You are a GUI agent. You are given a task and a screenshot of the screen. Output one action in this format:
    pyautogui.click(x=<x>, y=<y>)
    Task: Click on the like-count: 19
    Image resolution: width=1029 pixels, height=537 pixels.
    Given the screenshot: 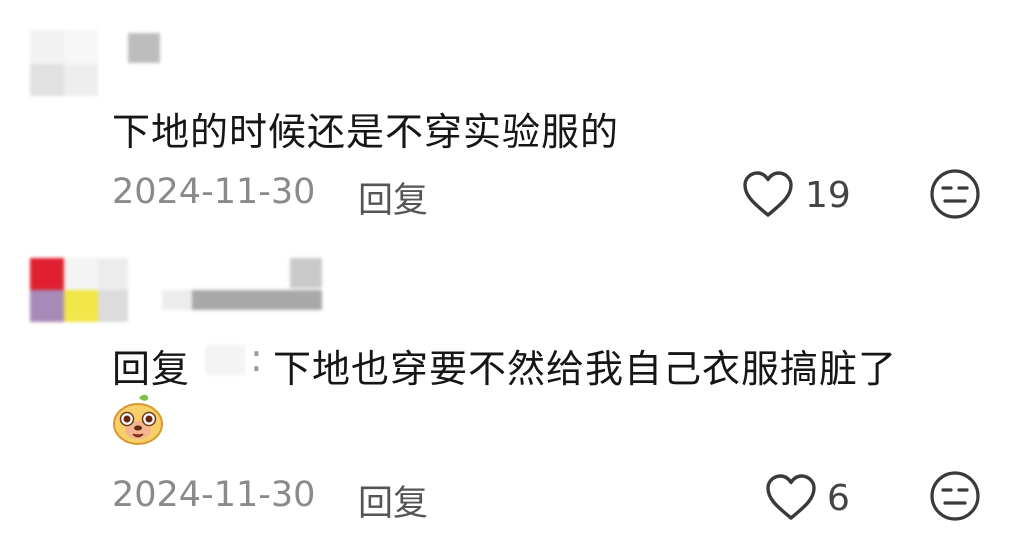 What is the action you would take?
    pyautogui.click(x=828, y=195)
    